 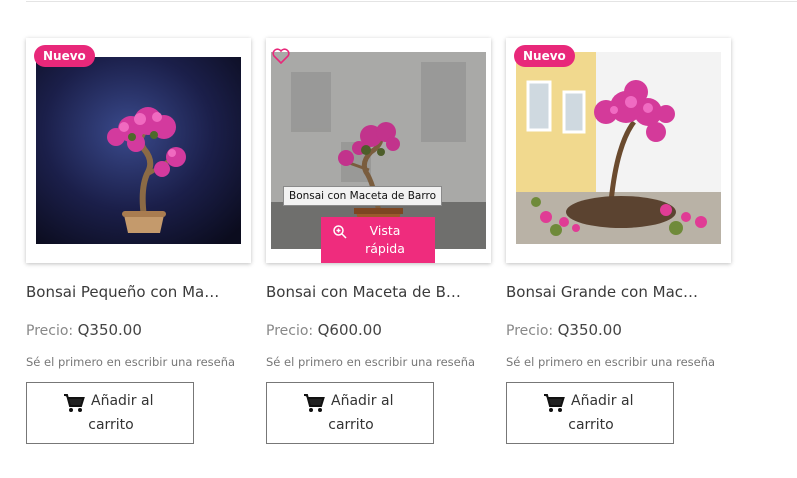 What do you see at coordinates (378, 240) in the screenshot?
I see `quick-view-button: Vista rápida` at bounding box center [378, 240].